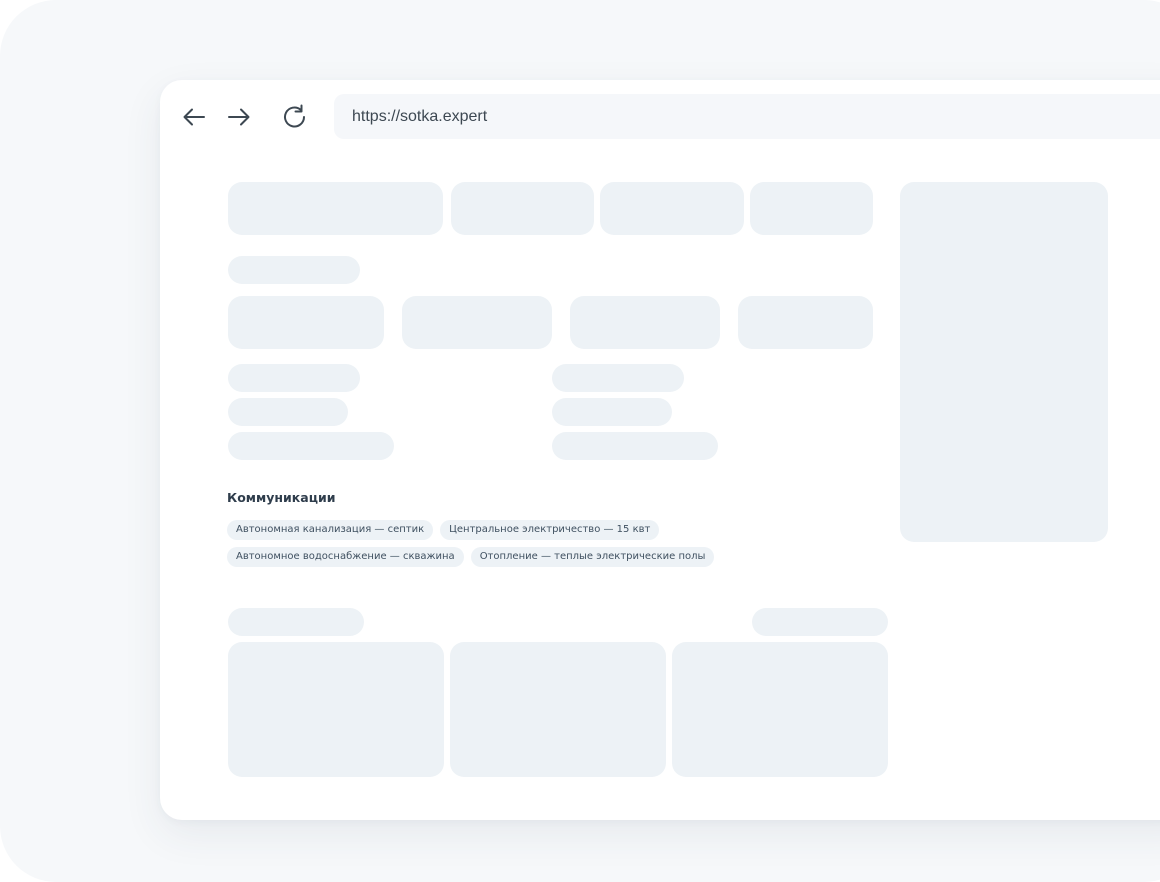  Describe the element at coordinates (550, 530) in the screenshot. I see `communication-tag: Центральное электричество — 15 квт` at that location.